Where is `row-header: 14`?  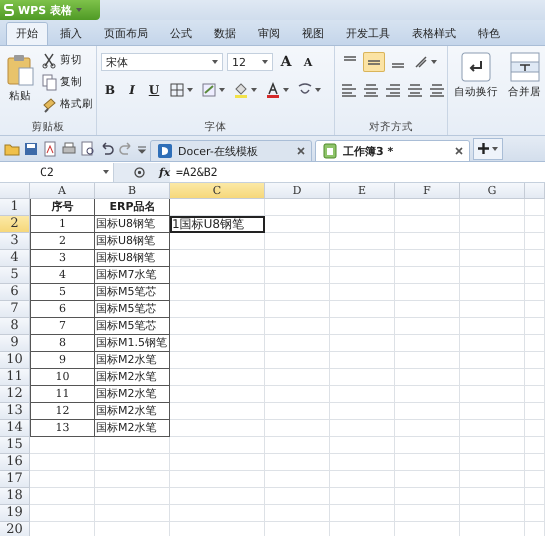 row-header: 14 is located at coordinates (15, 428).